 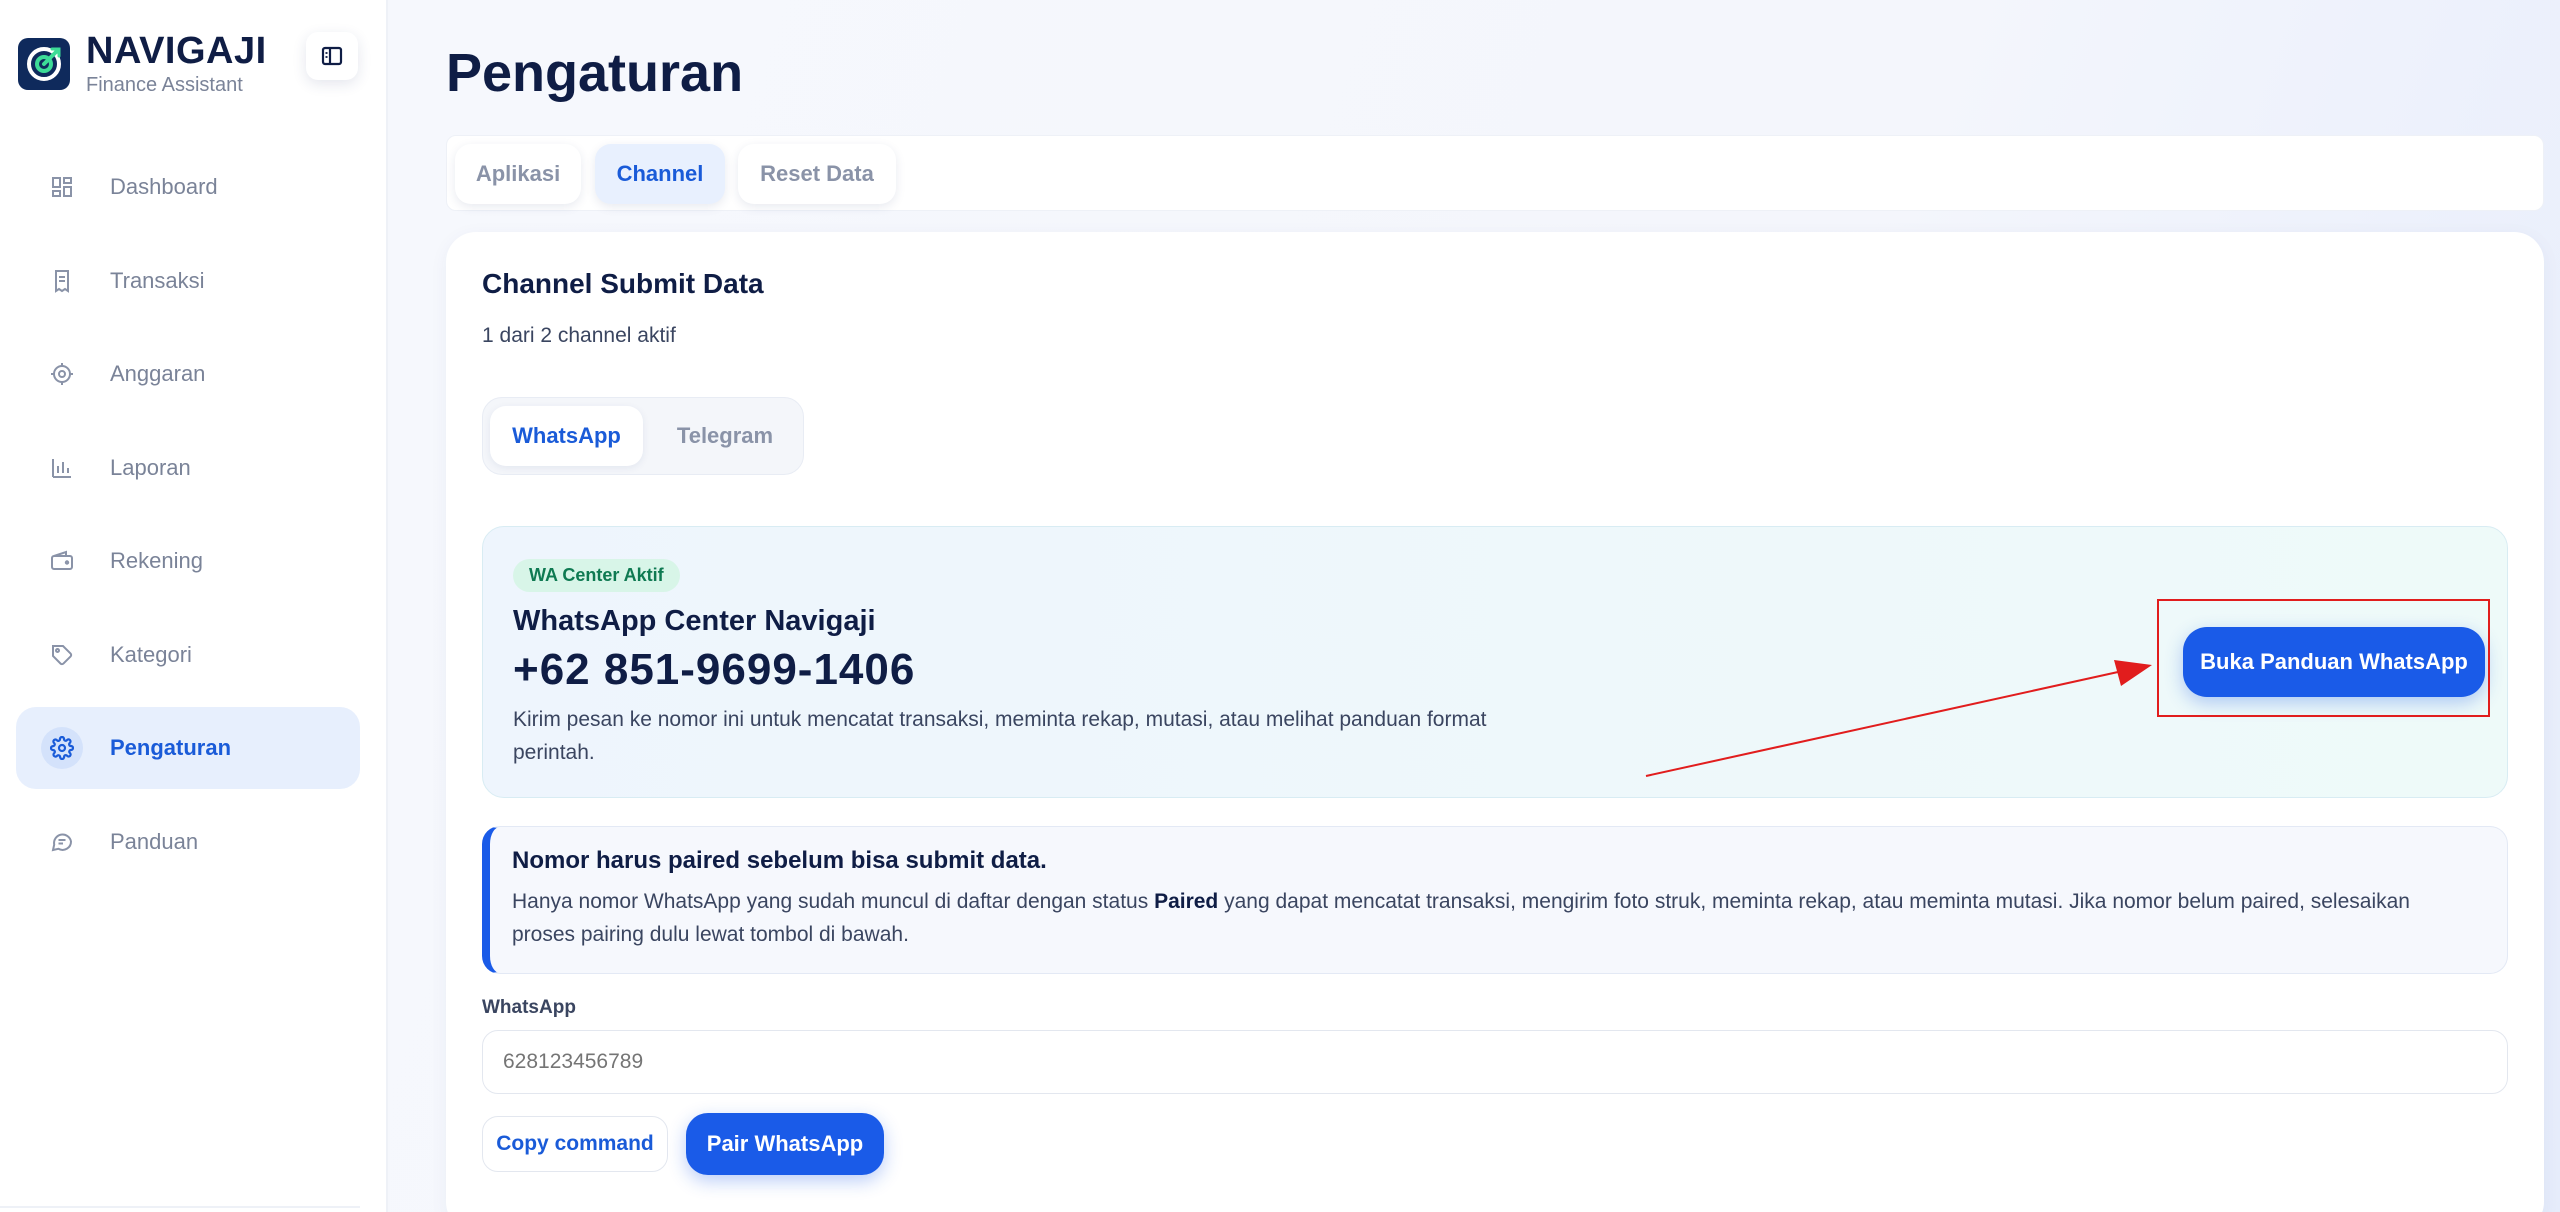 I want to click on notice-text-bold: Paired, so click(x=1186, y=901).